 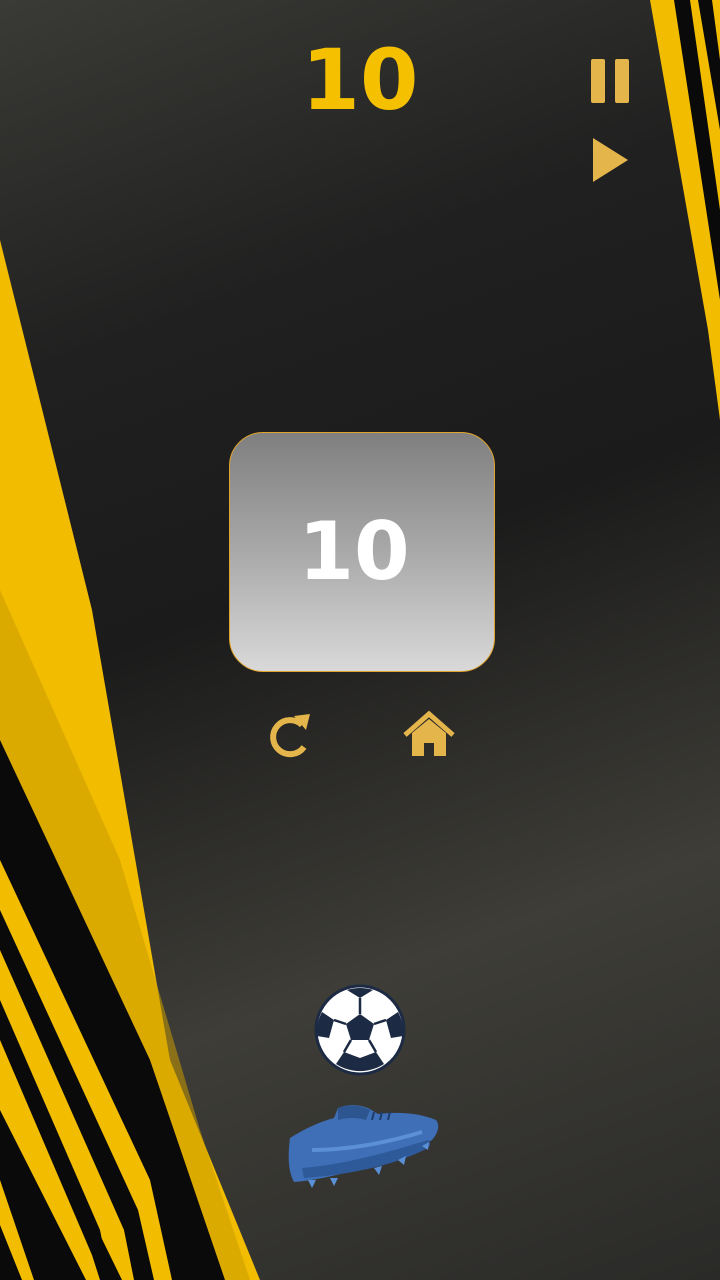 I want to click on restart-icon, so click(x=290, y=736).